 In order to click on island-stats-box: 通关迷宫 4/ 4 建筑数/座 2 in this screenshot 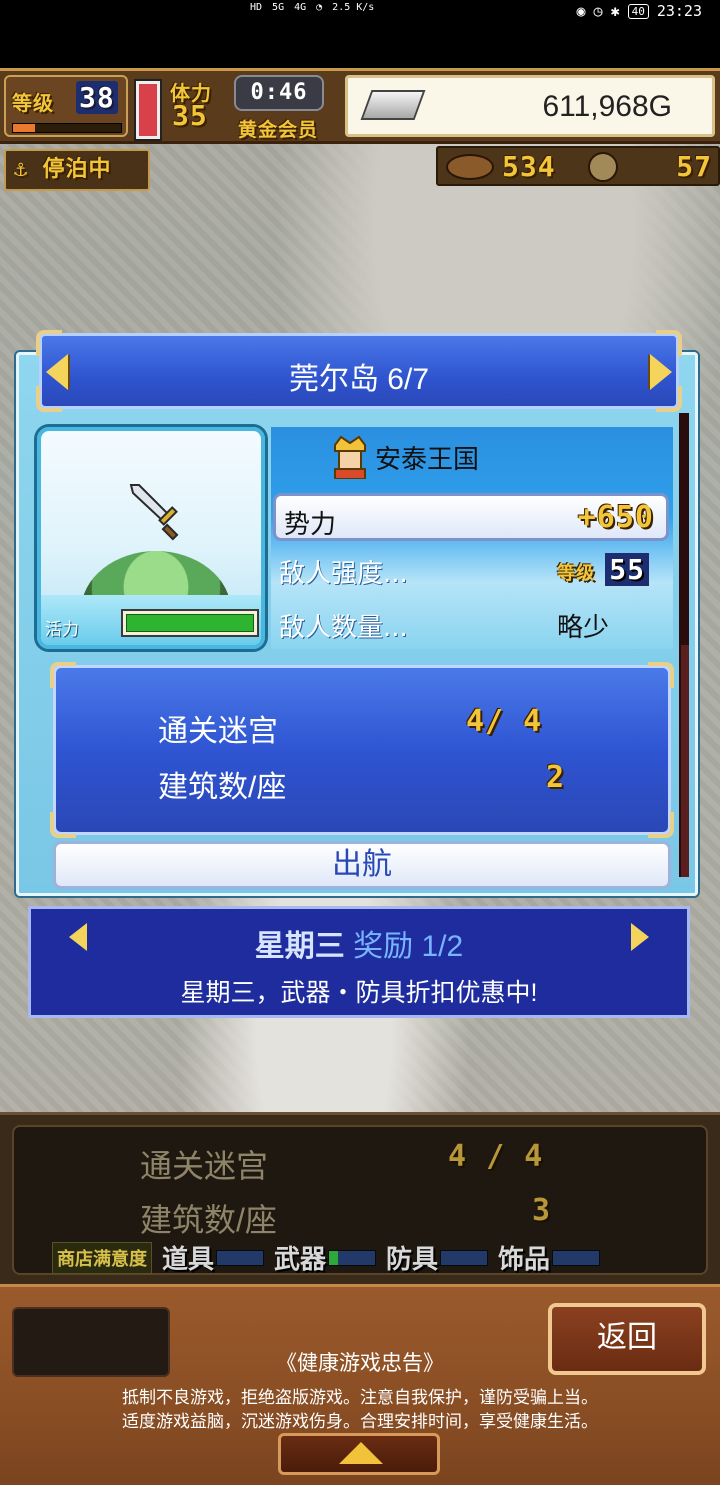, I will do `click(362, 750)`.